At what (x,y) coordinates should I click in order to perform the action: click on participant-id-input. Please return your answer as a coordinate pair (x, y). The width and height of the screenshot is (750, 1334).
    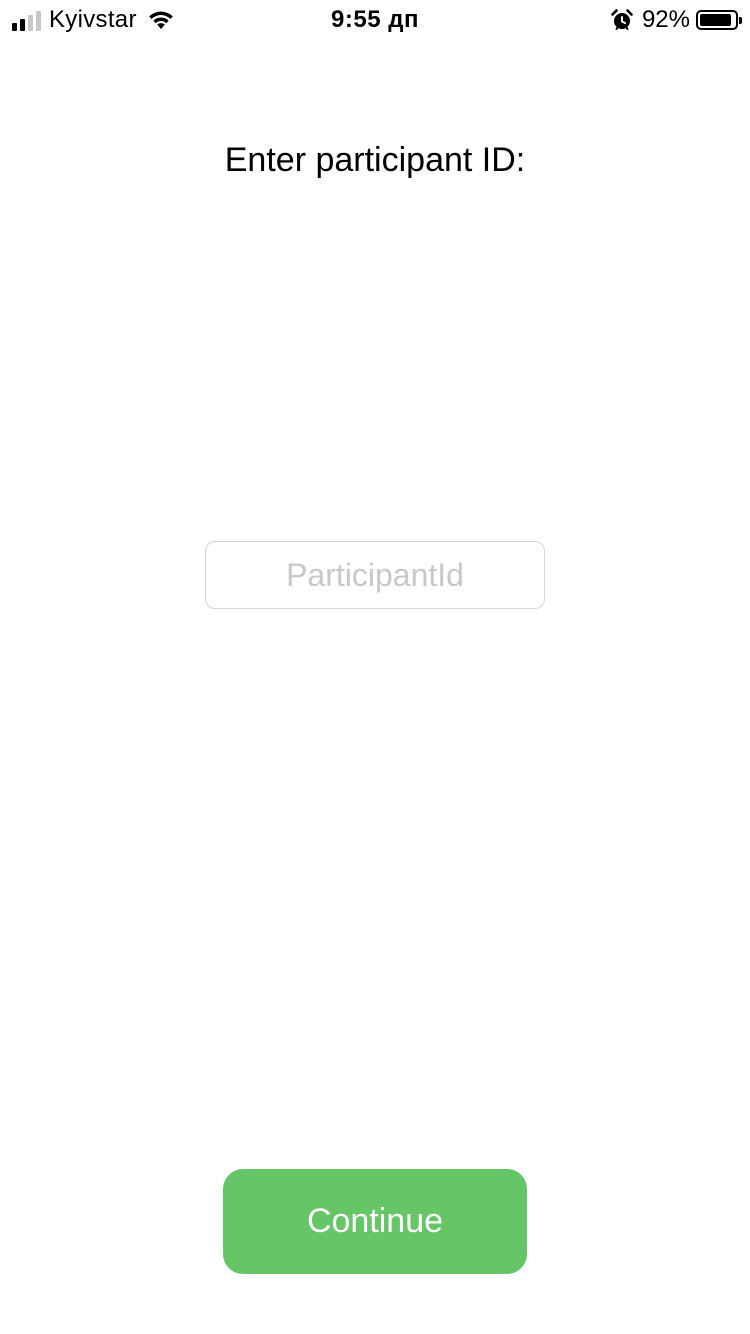
    Looking at the image, I should click on (375, 575).